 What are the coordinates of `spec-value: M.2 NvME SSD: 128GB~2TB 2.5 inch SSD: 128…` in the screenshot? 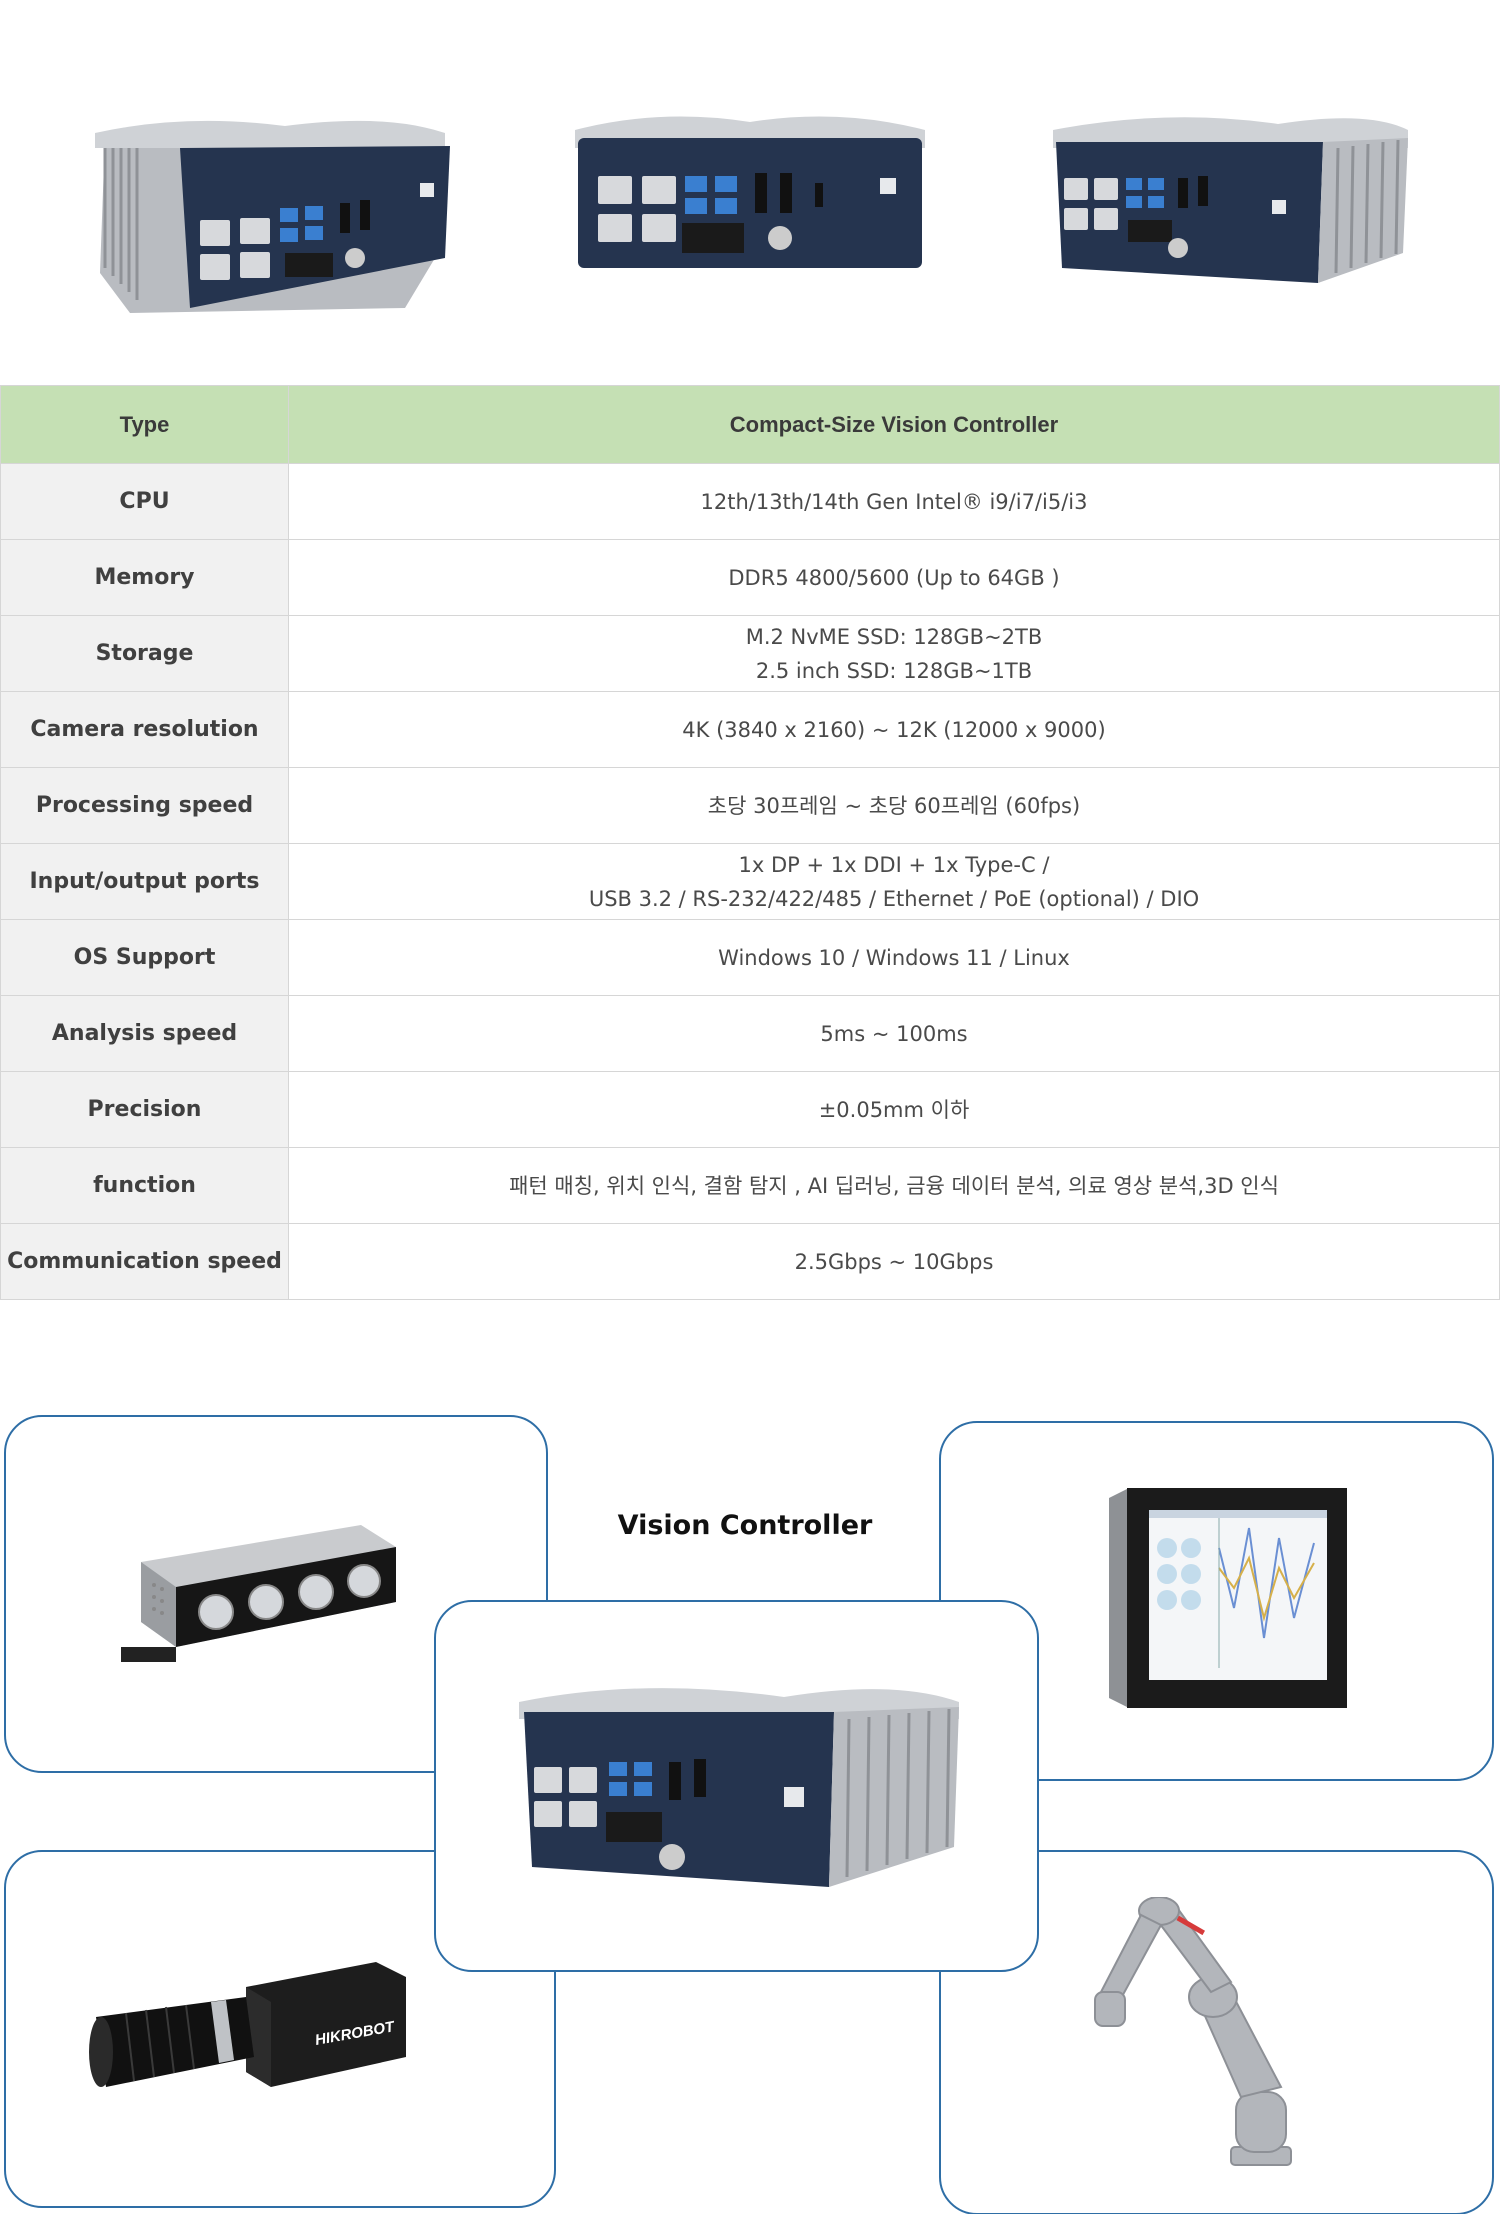 It's located at (894, 653).